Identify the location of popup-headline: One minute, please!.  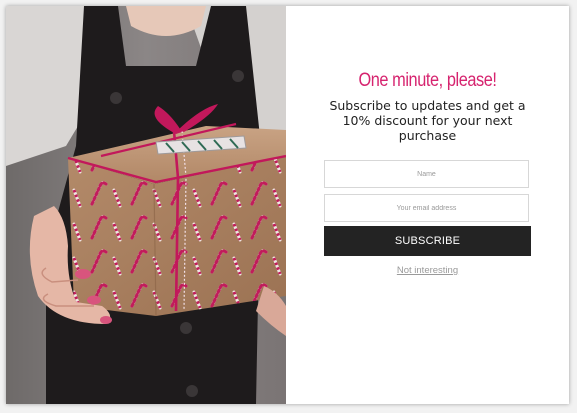
(427, 80).